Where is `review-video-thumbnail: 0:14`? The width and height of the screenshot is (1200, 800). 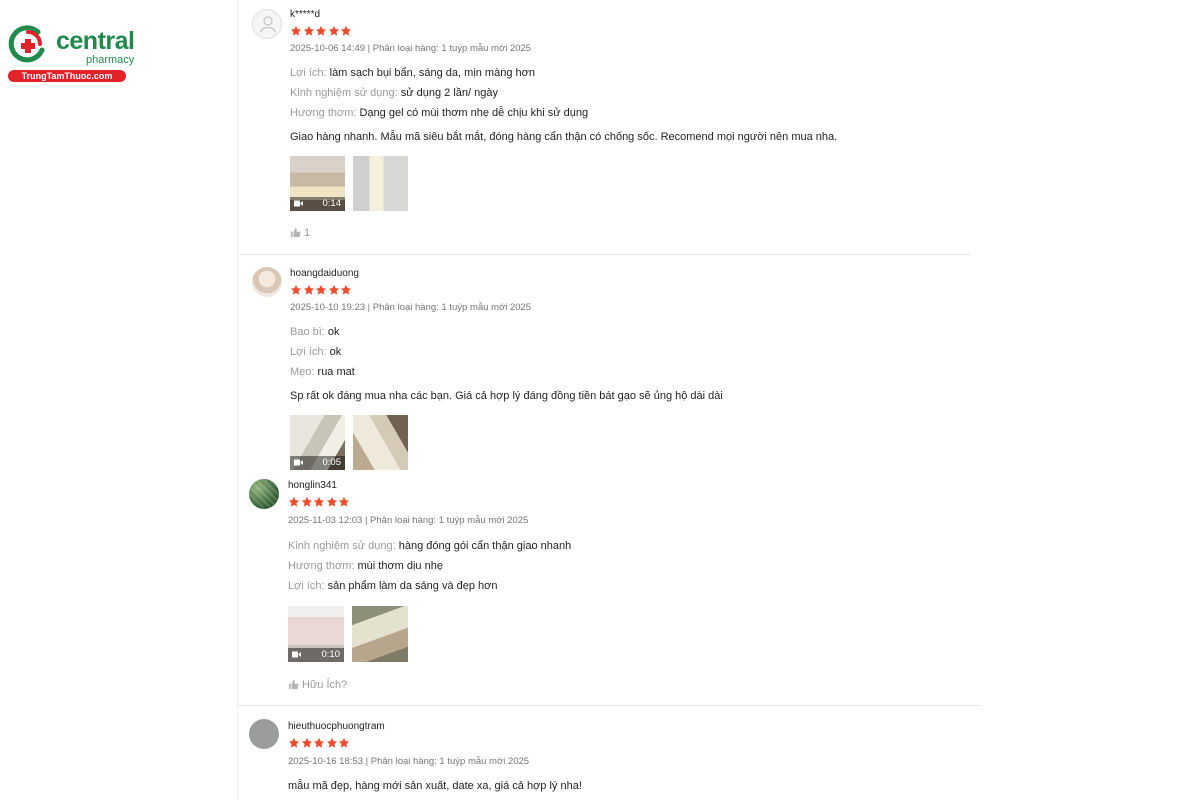
review-video-thumbnail: 0:14 is located at coordinates (317, 183).